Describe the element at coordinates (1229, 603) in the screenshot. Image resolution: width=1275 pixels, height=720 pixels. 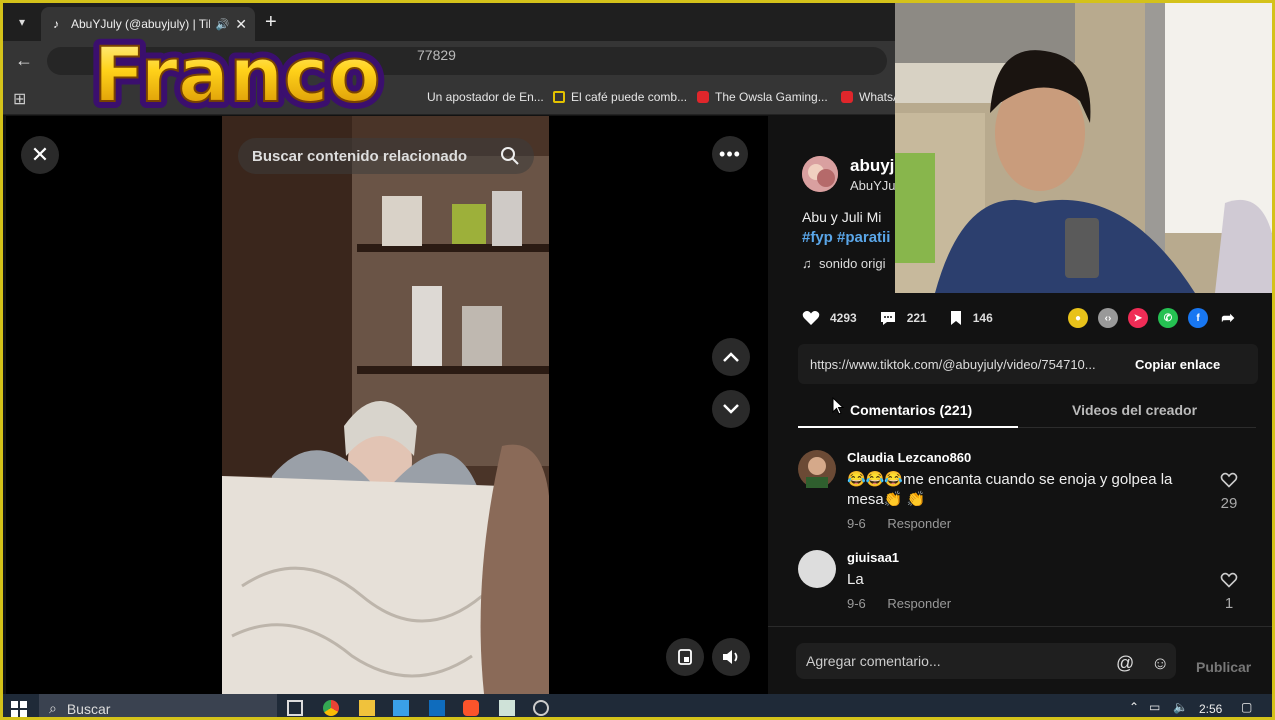
I see `comment-like-count: 1` at that location.